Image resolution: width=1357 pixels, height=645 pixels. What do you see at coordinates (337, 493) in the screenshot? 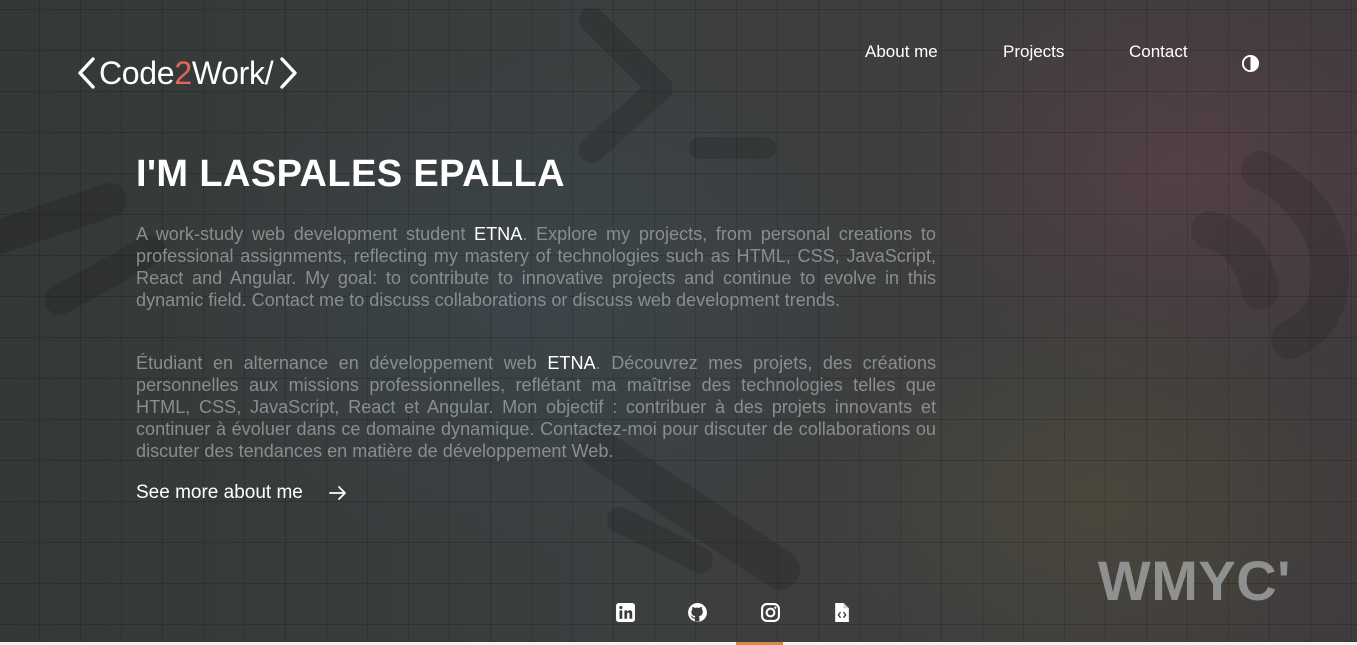
I see `arrow-right-icon` at bounding box center [337, 493].